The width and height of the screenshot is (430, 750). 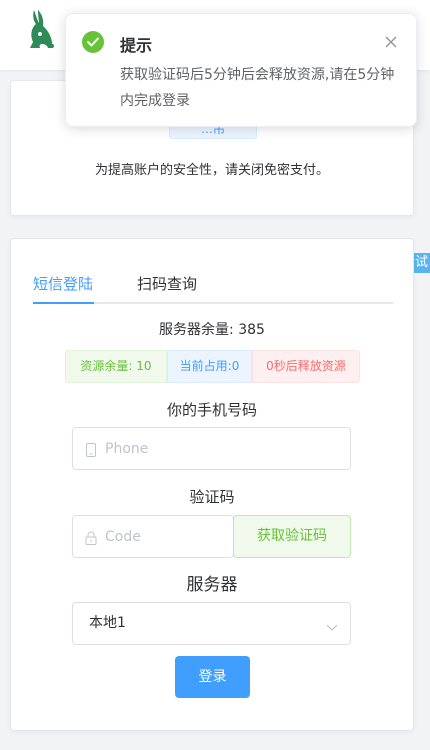 What do you see at coordinates (212, 585) in the screenshot?
I see `server-label: 服务器` at bounding box center [212, 585].